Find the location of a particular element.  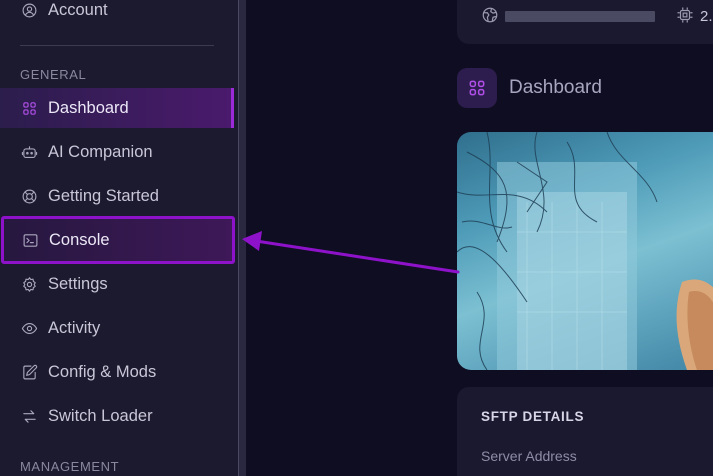

section-title-management: MANAGEMENT is located at coordinates (70, 466).